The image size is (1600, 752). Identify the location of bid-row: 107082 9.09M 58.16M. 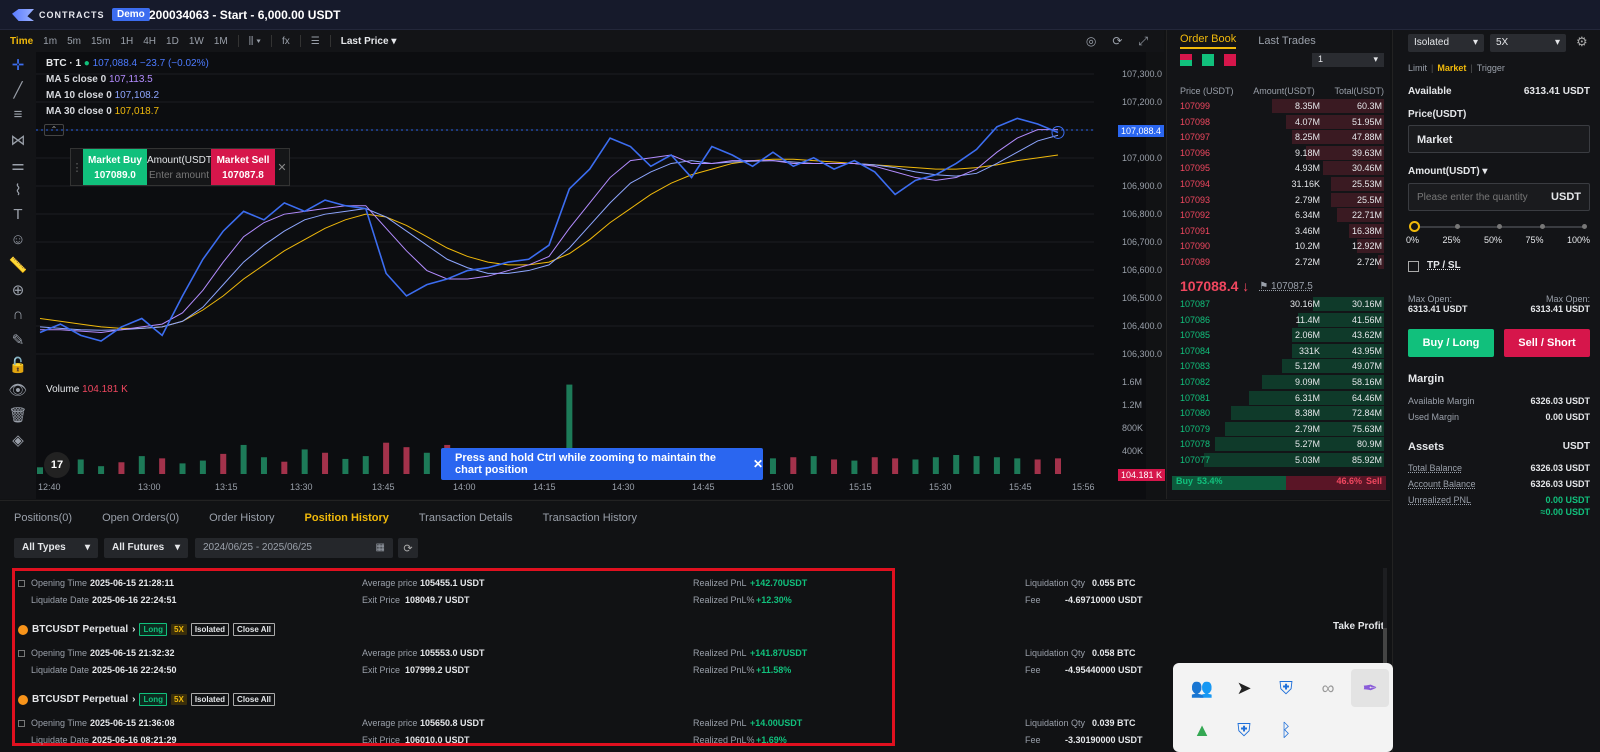
(1282, 382).